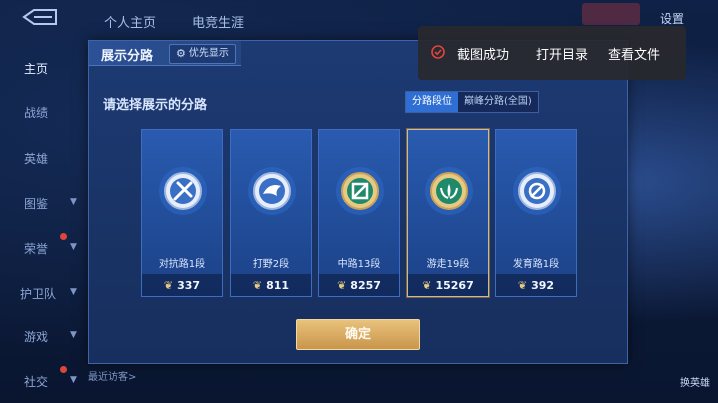 The width and height of the screenshot is (718, 403). What do you see at coordinates (537, 191) in the screenshot?
I see `archer-emblem-icon` at bounding box center [537, 191].